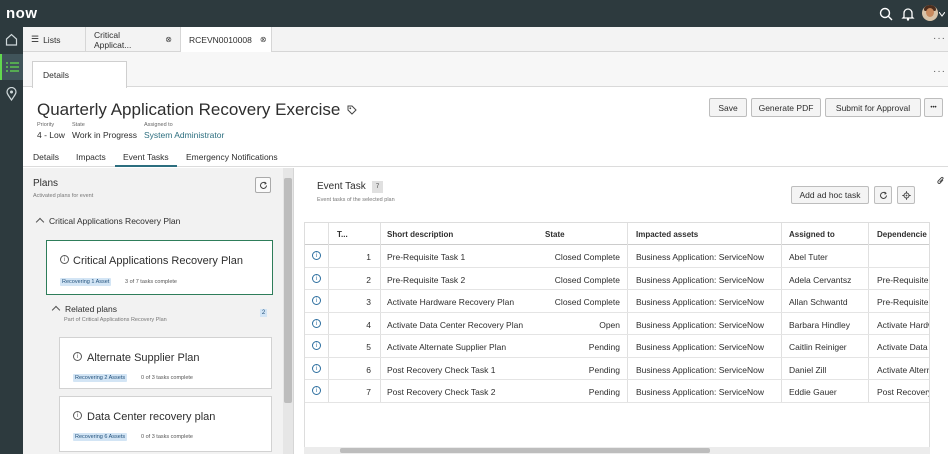 This screenshot has width=948, height=454. Describe the element at coordinates (86, 282) in the screenshot. I see `status-badge: Recovering 1 Asset` at that location.